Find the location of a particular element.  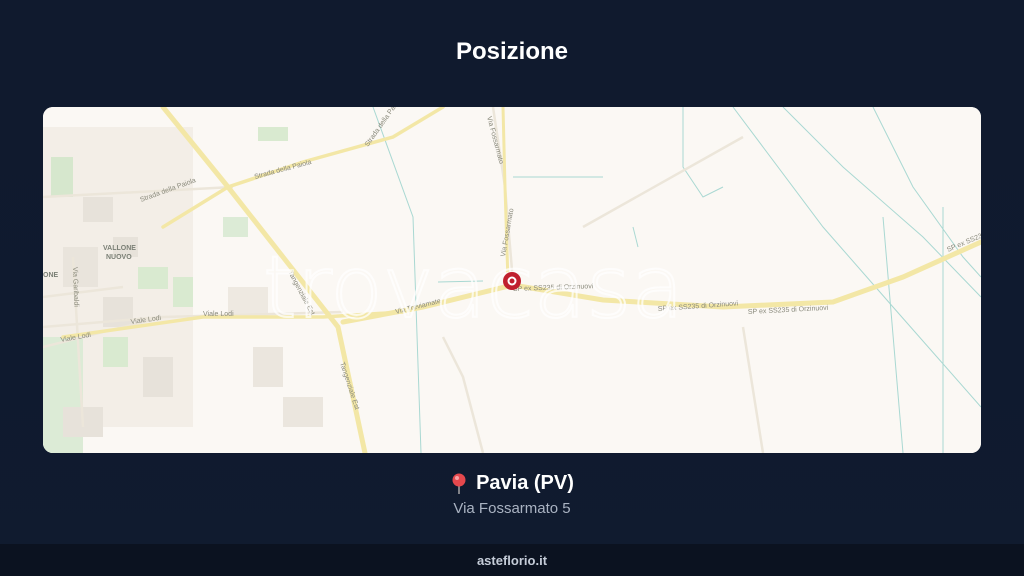

page-title: Posizione is located at coordinates (512, 51).